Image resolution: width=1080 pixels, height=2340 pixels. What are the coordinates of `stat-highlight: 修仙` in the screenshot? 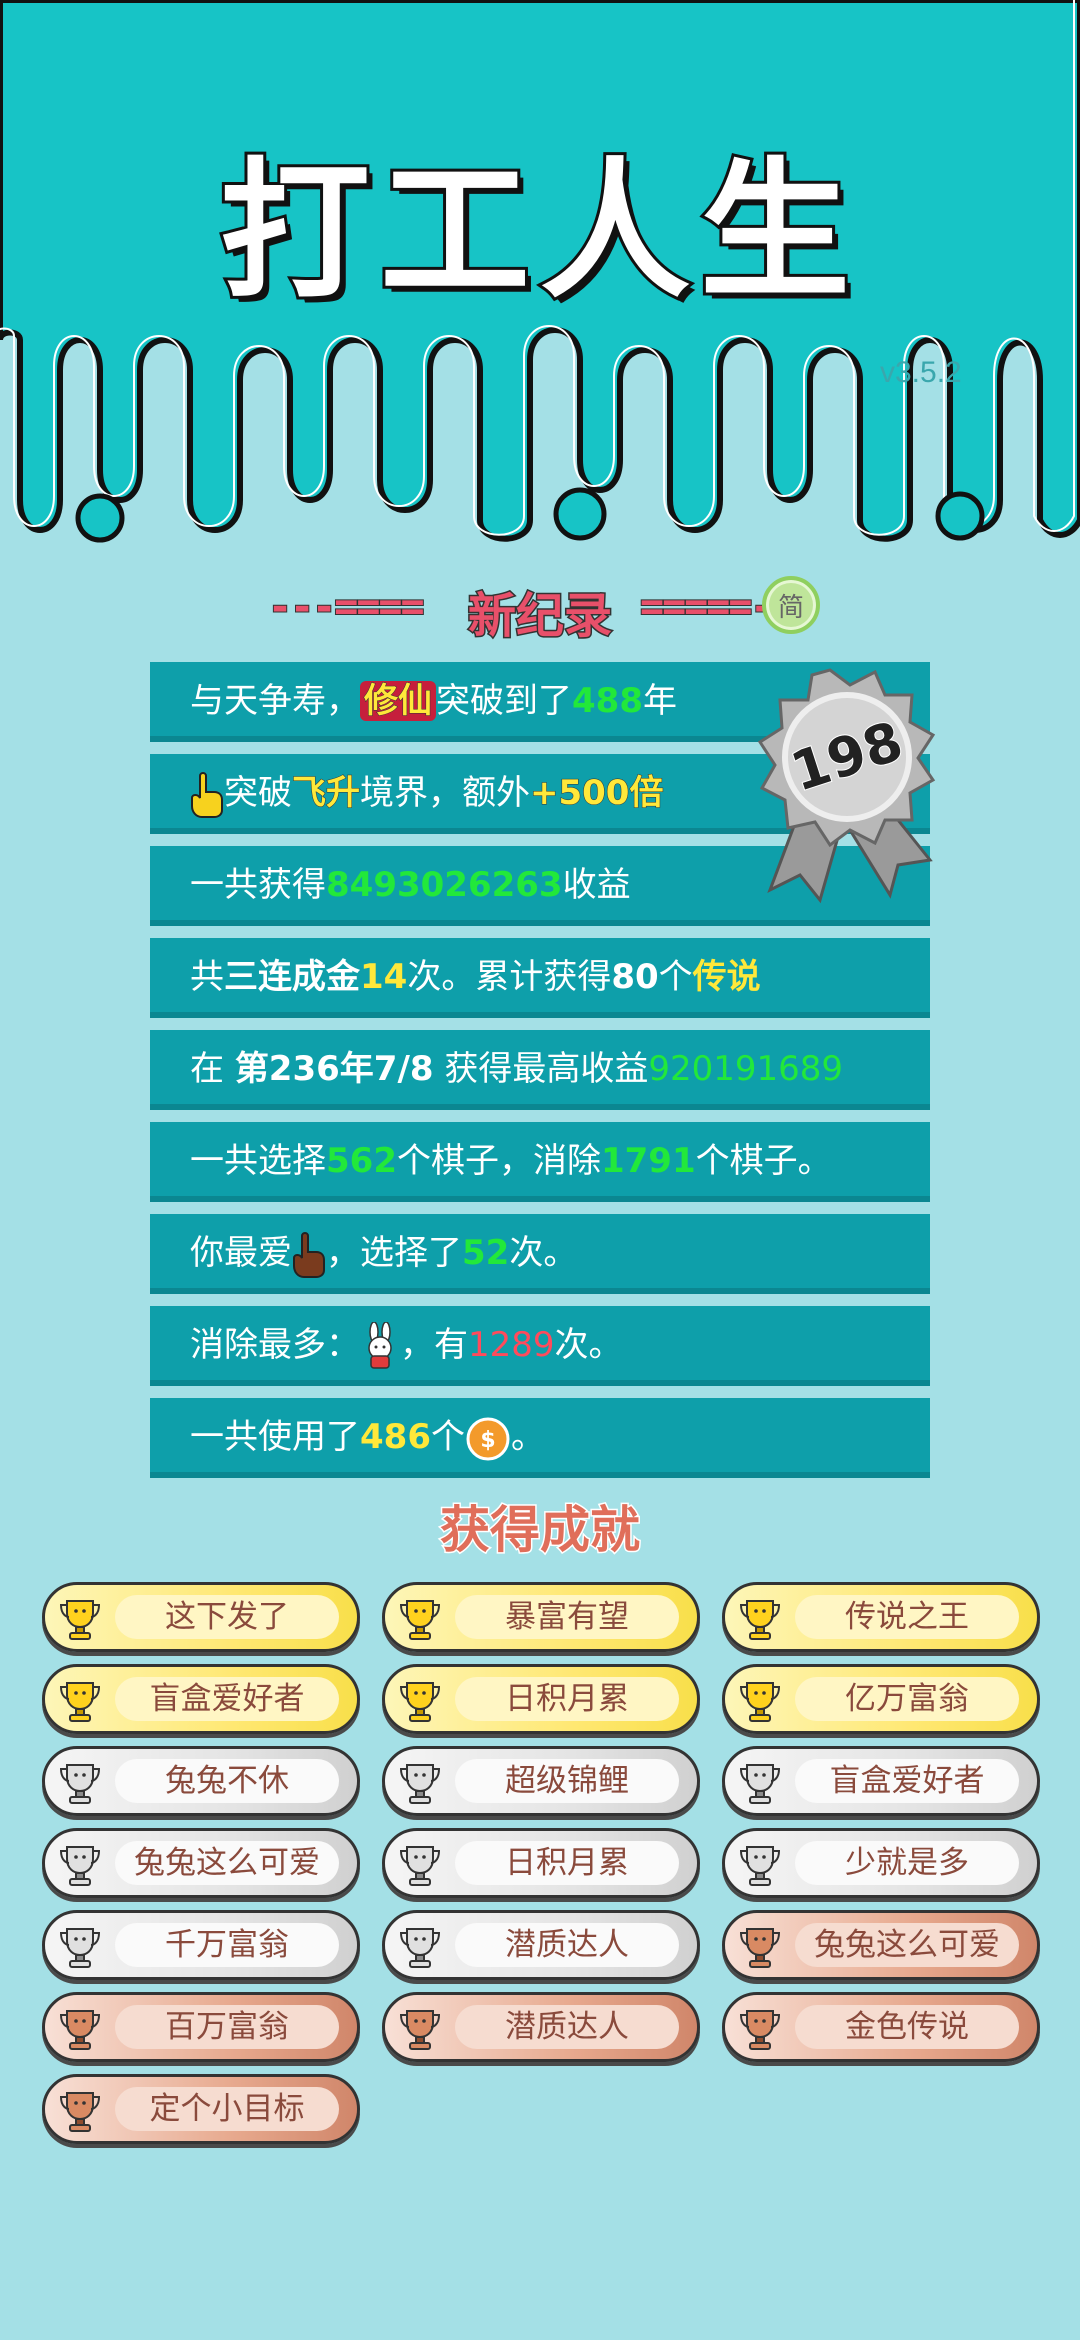 It's located at (398, 701).